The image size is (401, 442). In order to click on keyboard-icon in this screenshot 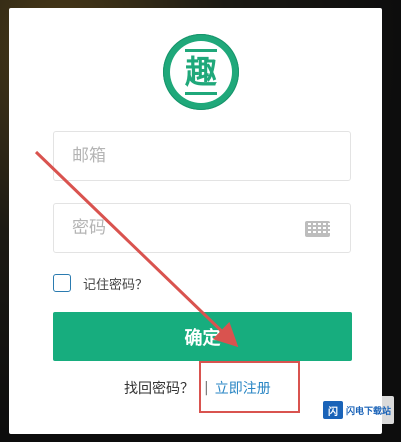, I will do `click(318, 229)`.